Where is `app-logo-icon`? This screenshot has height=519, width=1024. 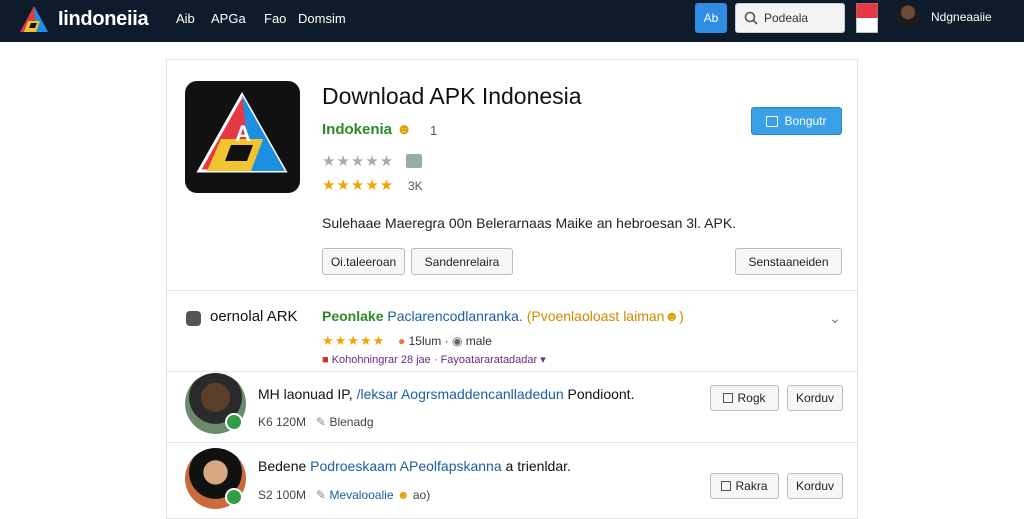 app-logo-icon is located at coordinates (34, 20).